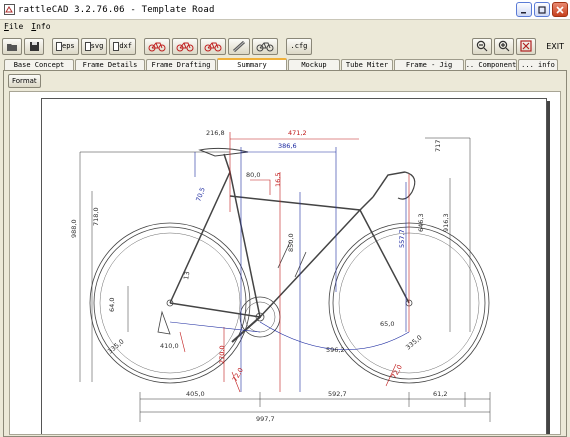 Image resolution: width=570 pixels, height=437 pixels. What do you see at coordinates (287, 146) in the screenshot?
I see `dim-386-6: 386,6` at bounding box center [287, 146].